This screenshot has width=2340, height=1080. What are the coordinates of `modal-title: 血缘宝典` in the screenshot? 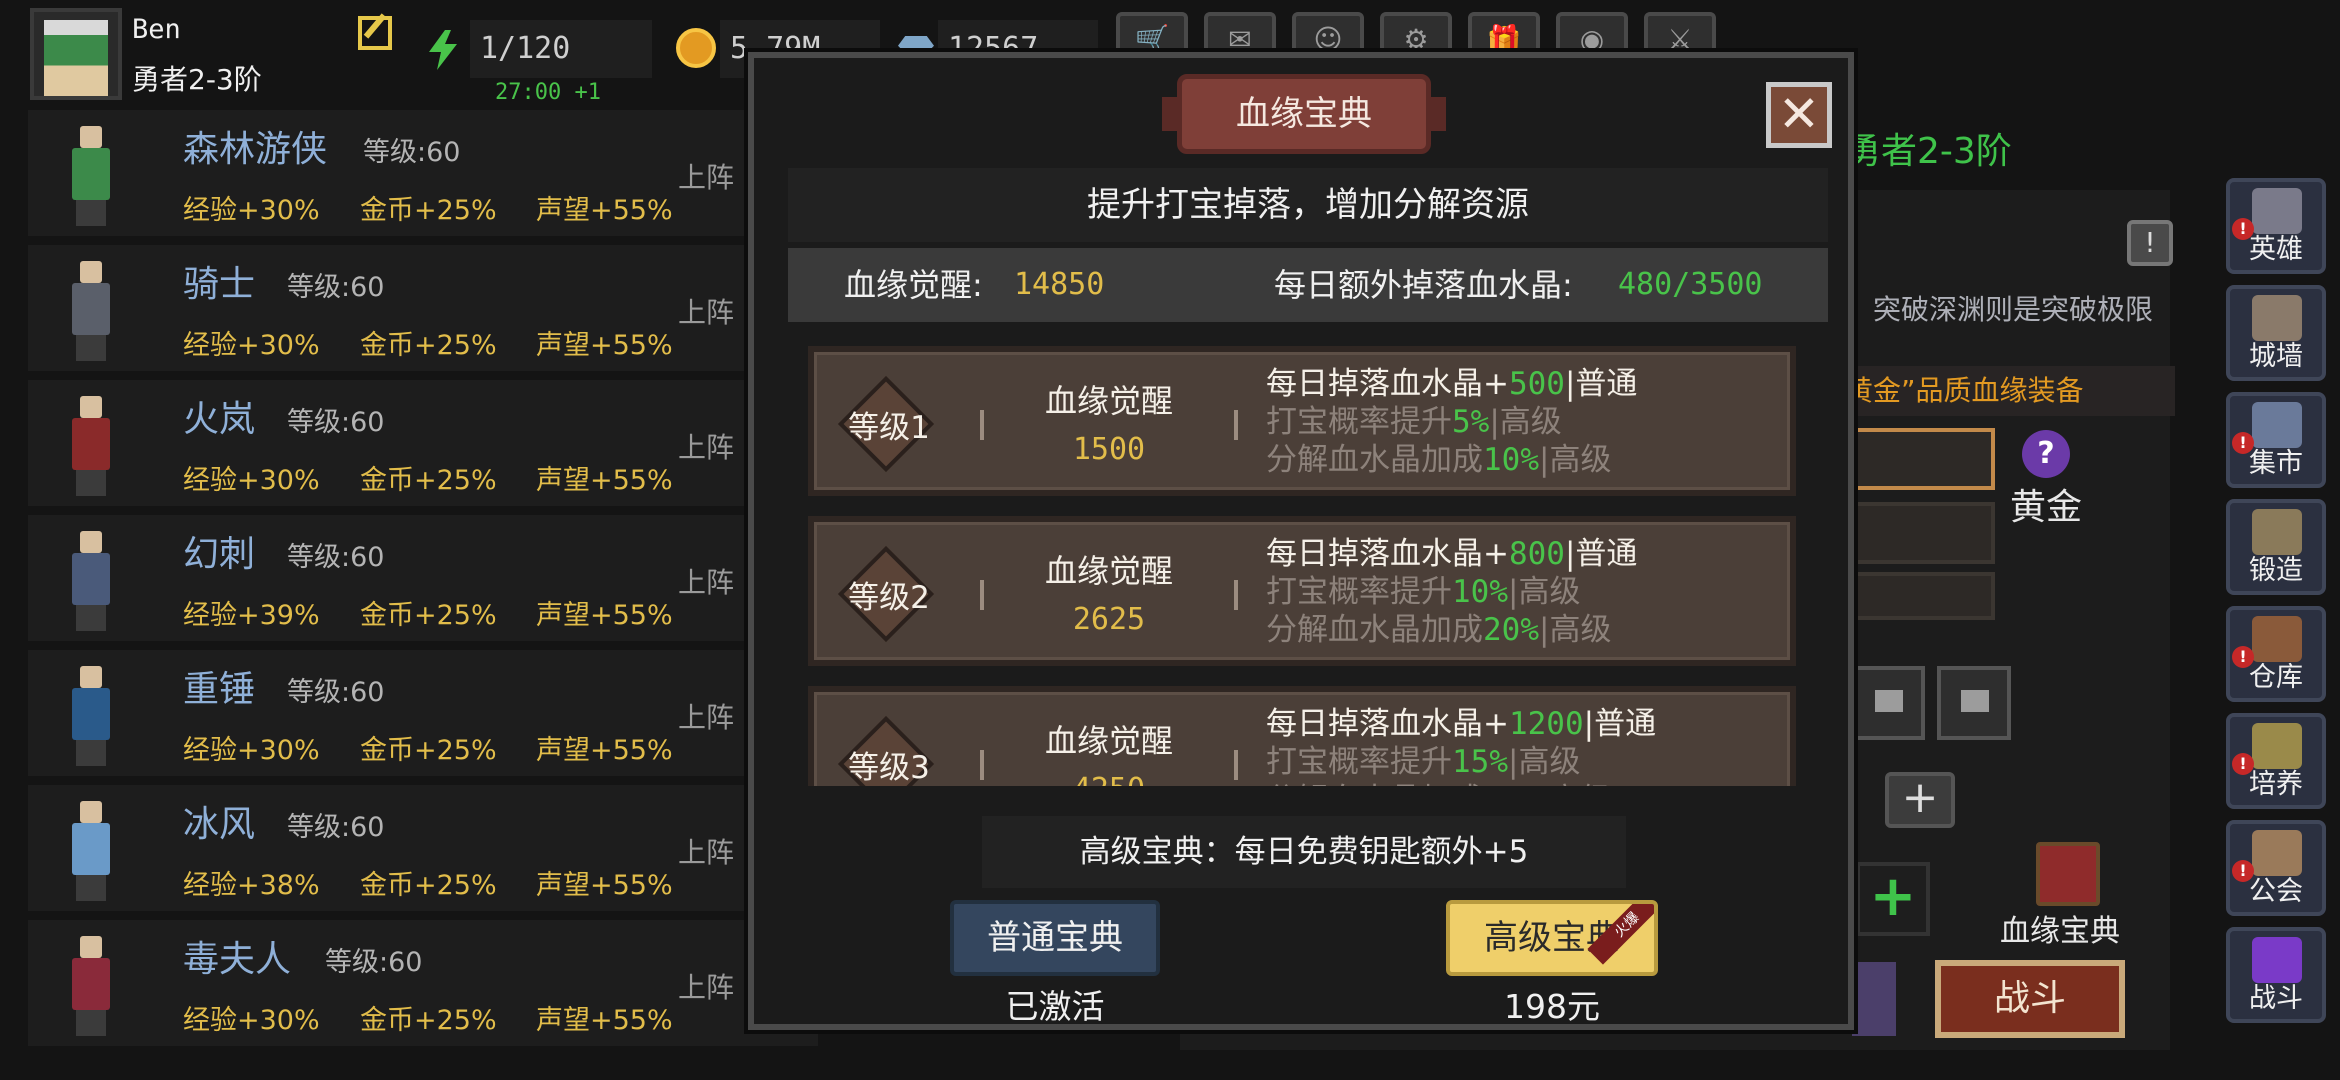 It's located at (1304, 114).